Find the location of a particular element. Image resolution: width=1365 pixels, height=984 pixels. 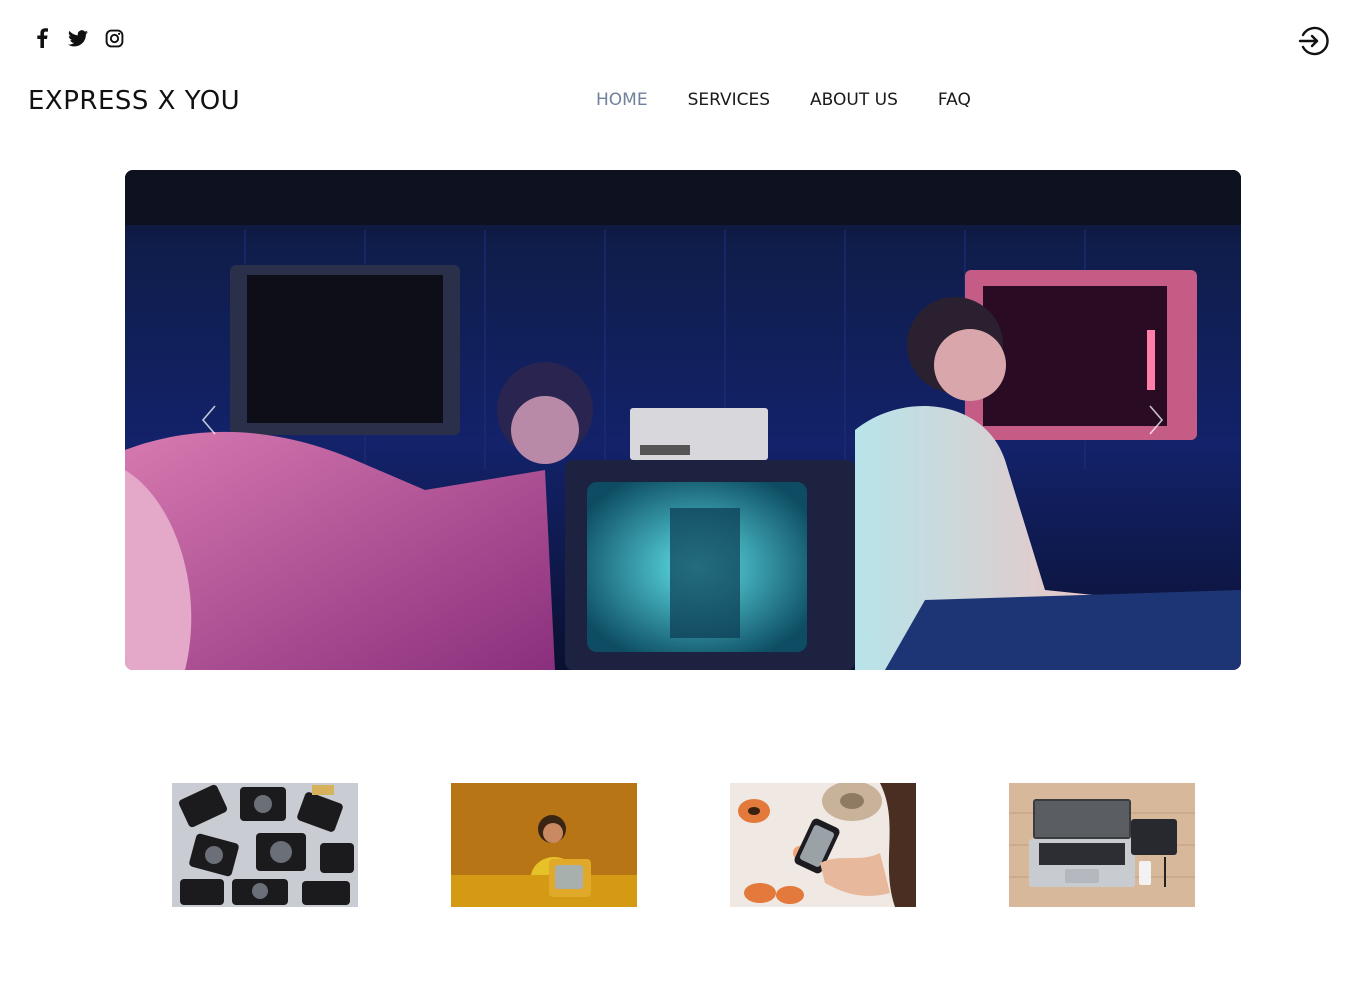

gallery-item-laptop-desk is located at coordinates (1102, 845).